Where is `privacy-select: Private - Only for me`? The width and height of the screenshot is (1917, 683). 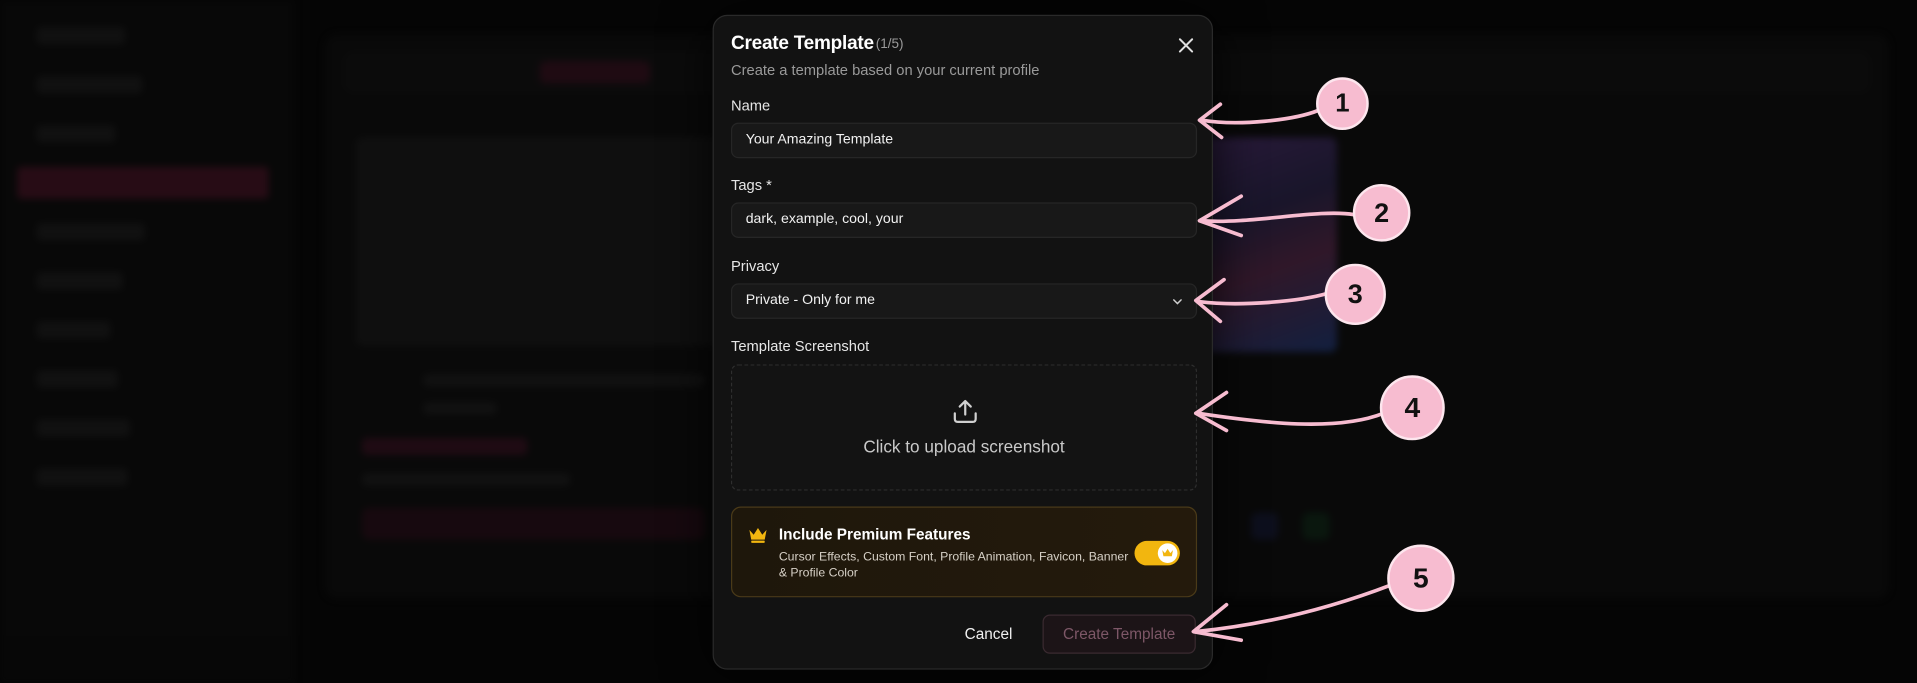 privacy-select: Private - Only for me is located at coordinates (964, 301).